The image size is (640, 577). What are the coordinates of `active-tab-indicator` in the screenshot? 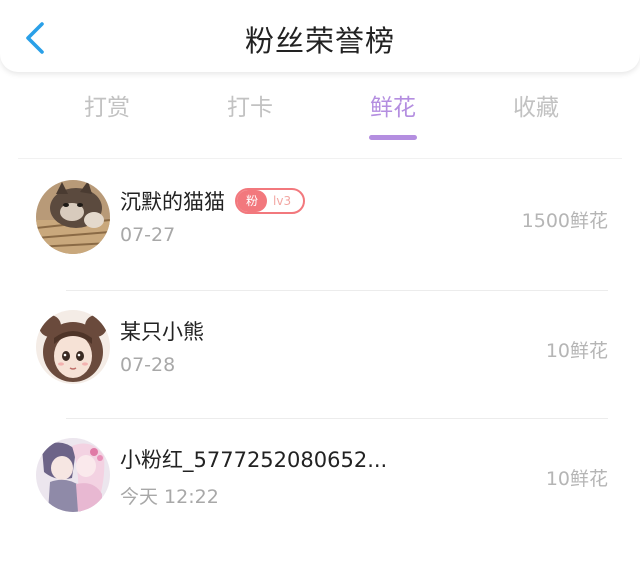 It's located at (393, 137).